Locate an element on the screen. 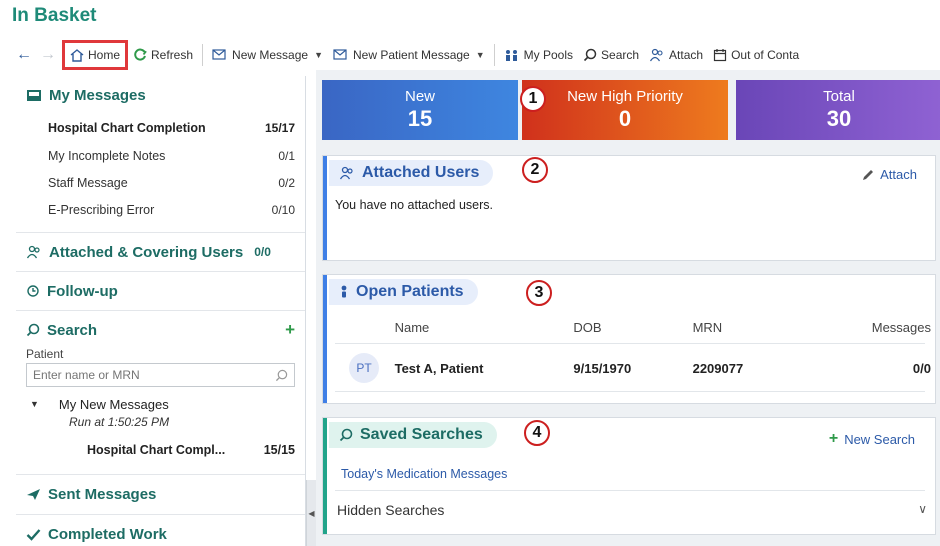 This screenshot has height=546, width=940. new-search-link: + New Search is located at coordinates (872, 439).